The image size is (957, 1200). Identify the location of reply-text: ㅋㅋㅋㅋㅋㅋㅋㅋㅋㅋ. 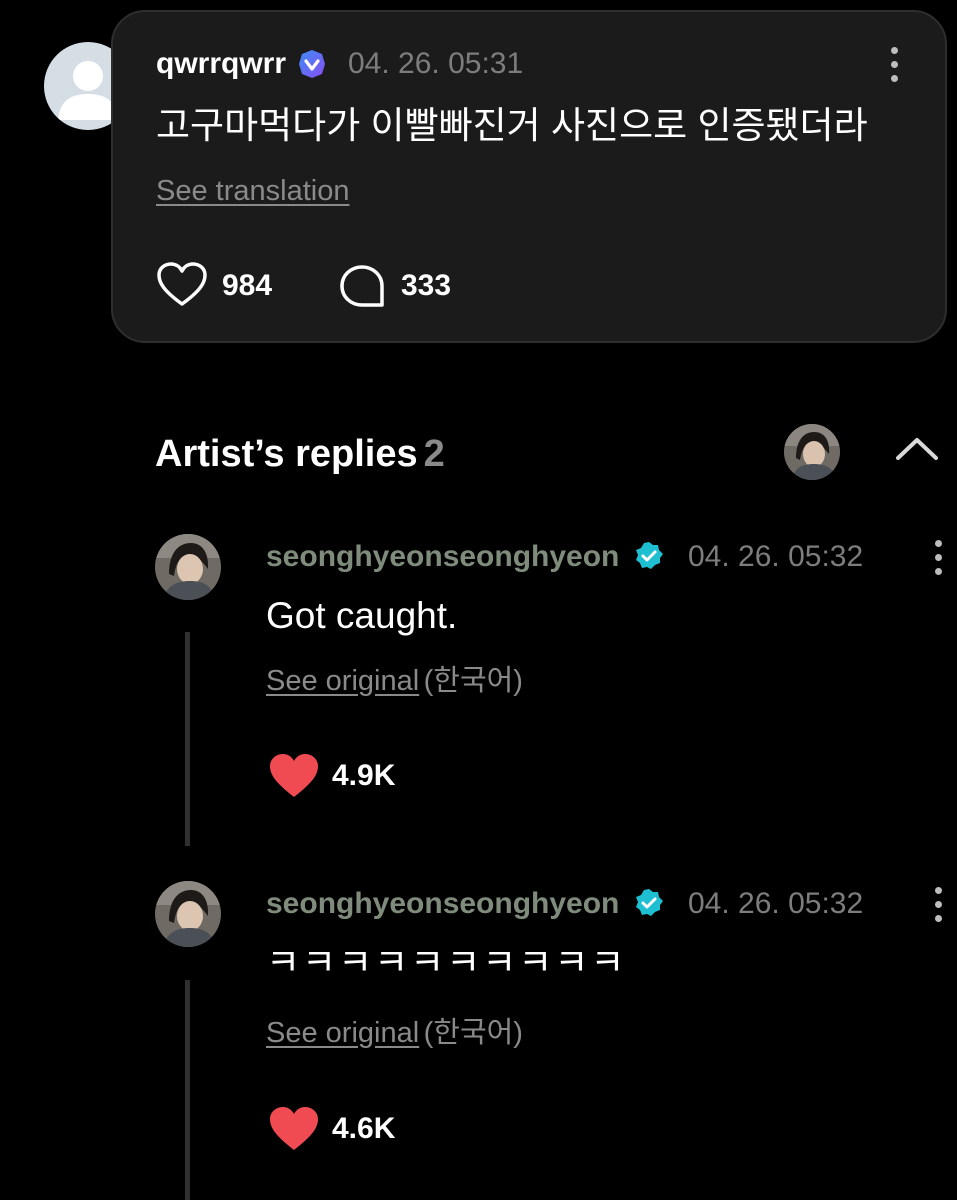
(446, 962).